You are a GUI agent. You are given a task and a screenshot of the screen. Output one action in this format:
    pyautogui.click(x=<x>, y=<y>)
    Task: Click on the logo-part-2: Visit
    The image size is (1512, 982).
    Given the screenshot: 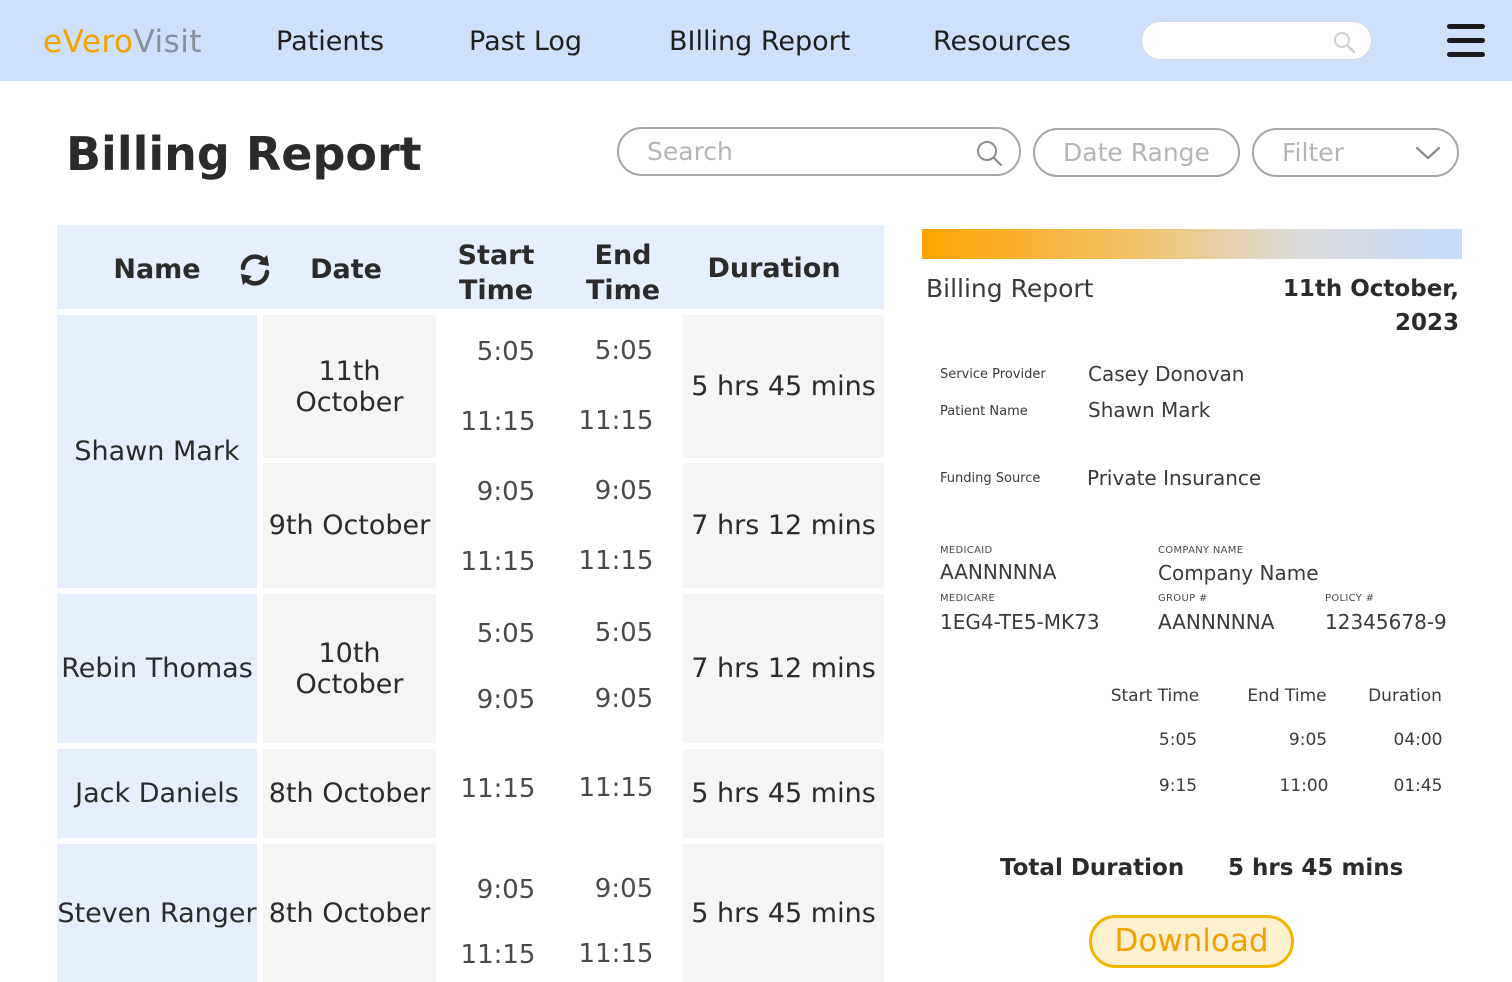 What is the action you would take?
    pyautogui.click(x=168, y=42)
    